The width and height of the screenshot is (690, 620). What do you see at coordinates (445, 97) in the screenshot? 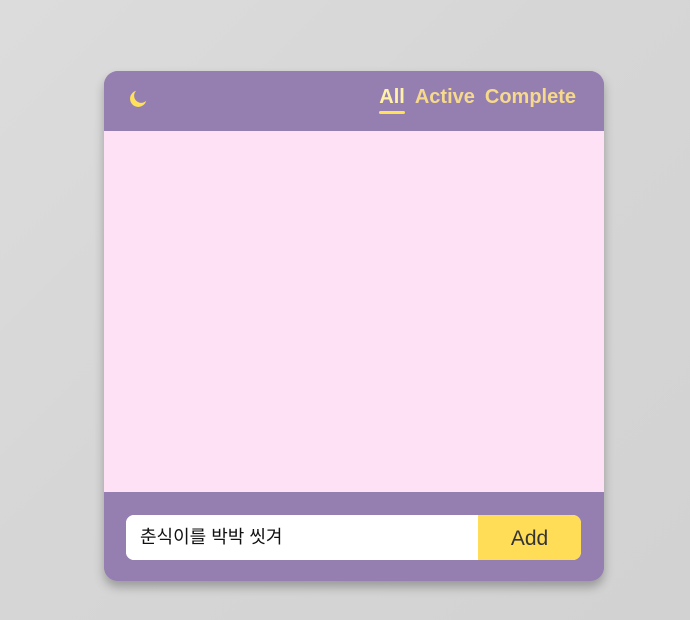
I see `tab-active: Active` at bounding box center [445, 97].